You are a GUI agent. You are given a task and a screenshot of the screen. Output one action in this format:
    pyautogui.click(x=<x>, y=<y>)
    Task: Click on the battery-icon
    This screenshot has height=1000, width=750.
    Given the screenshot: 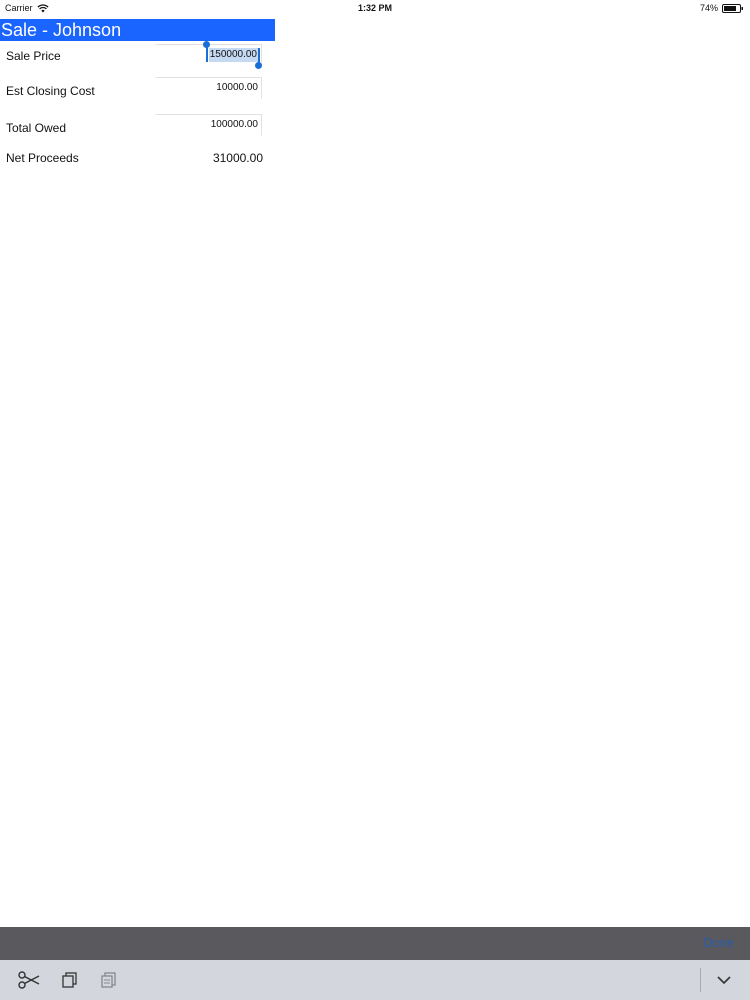 What is the action you would take?
    pyautogui.click(x=733, y=8)
    